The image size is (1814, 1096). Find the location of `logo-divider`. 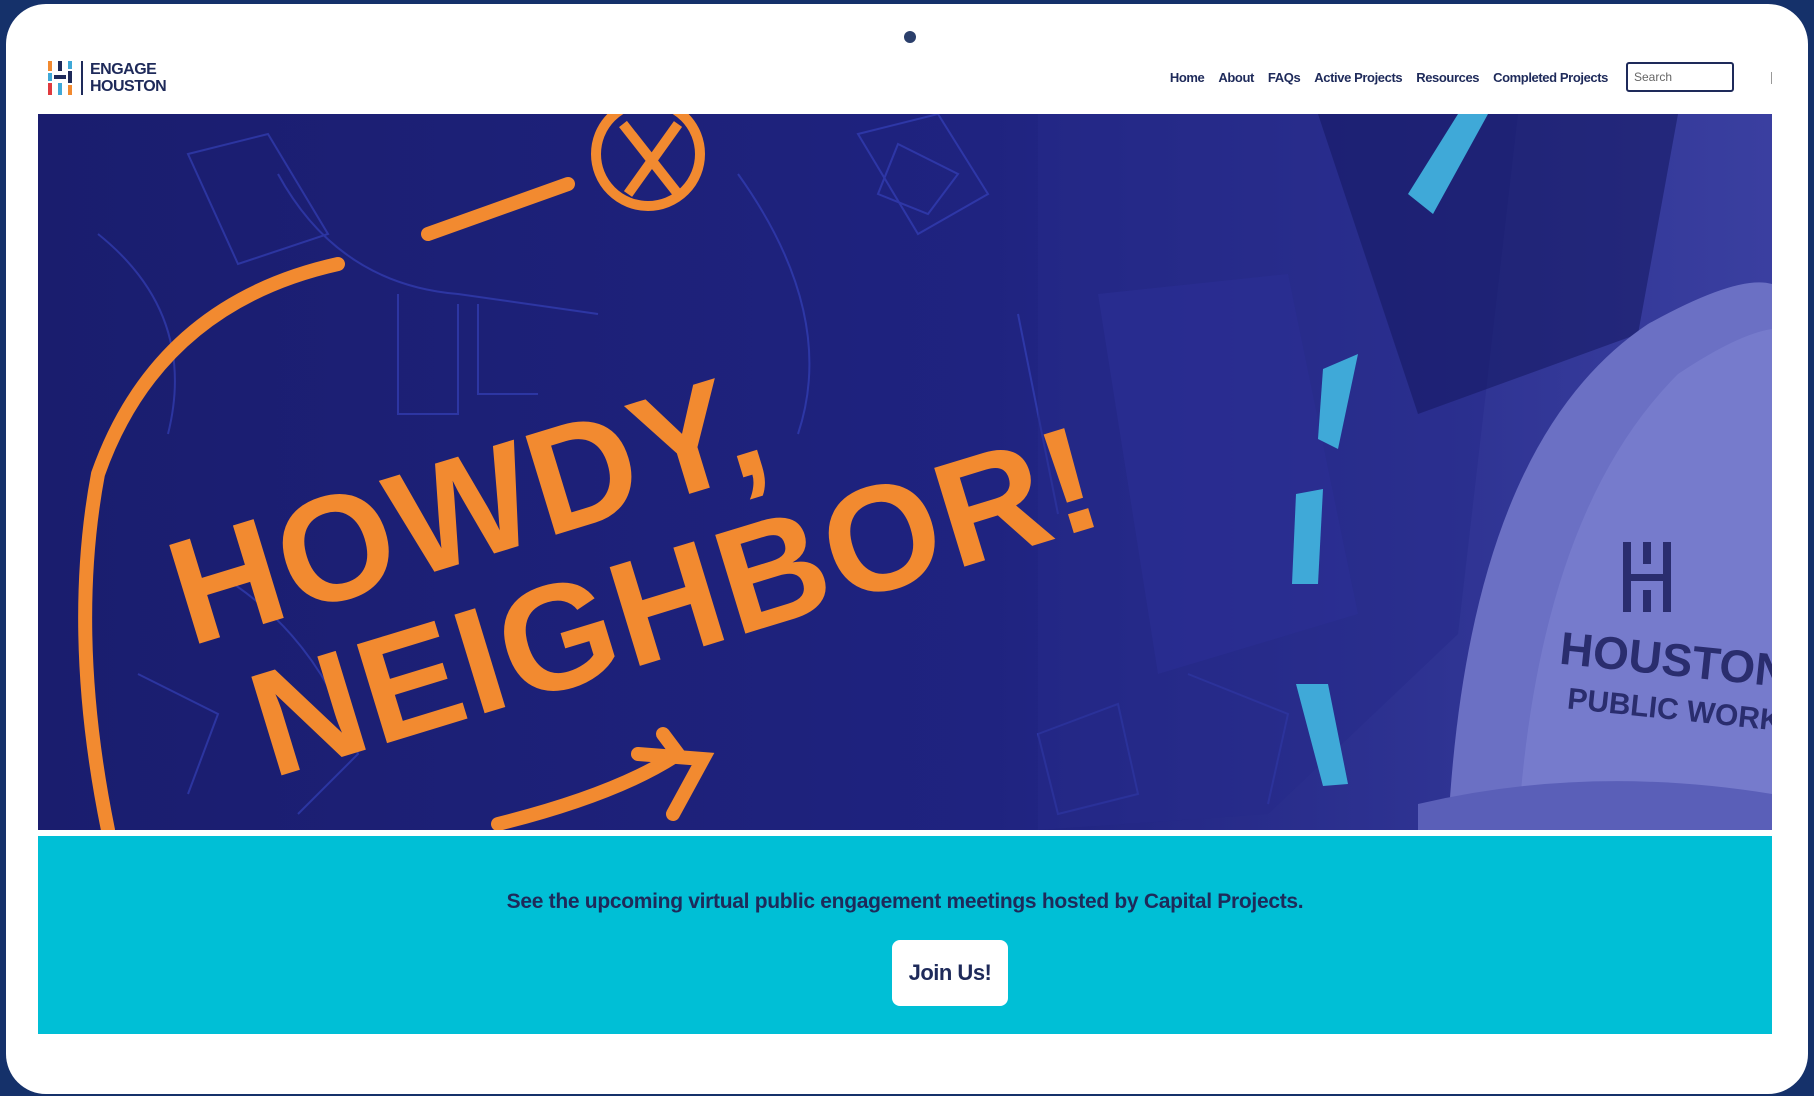

logo-divider is located at coordinates (82, 78).